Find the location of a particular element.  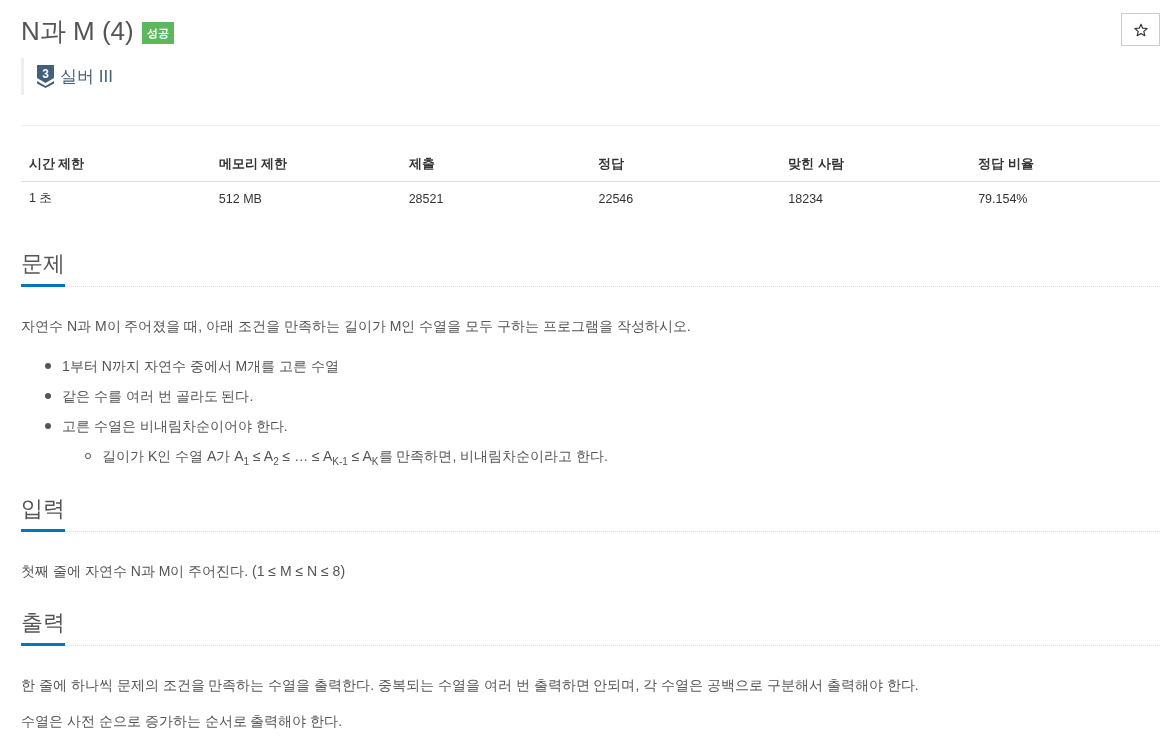

column-header: 시간 제한 is located at coordinates (116, 164).